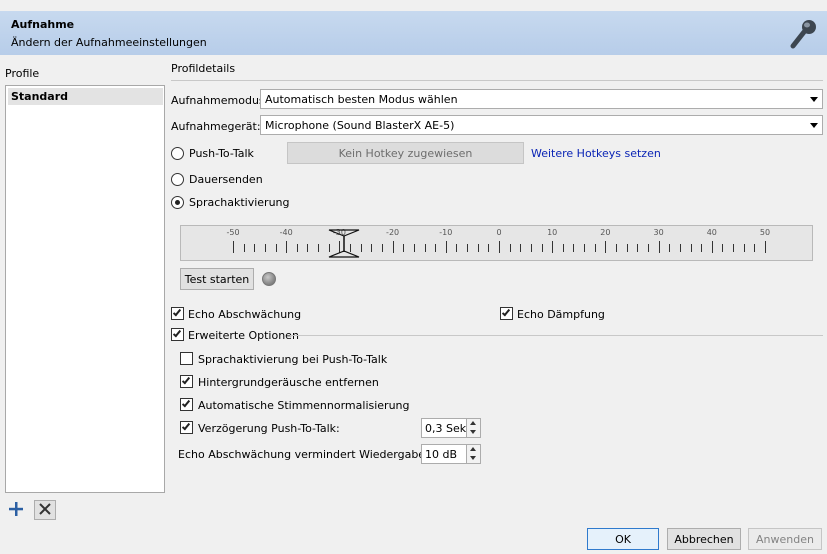  Describe the element at coordinates (243, 335) in the screenshot. I see `advanced-options-label: Erweiterte Optionen` at that location.